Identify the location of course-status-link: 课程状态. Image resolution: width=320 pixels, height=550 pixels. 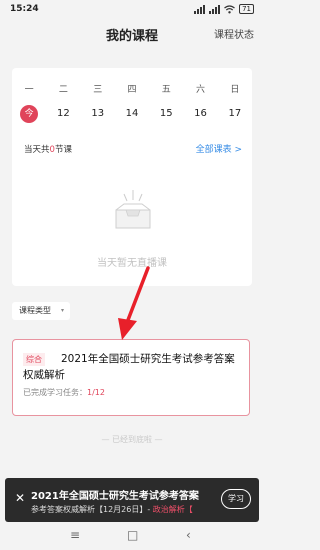
(234, 33).